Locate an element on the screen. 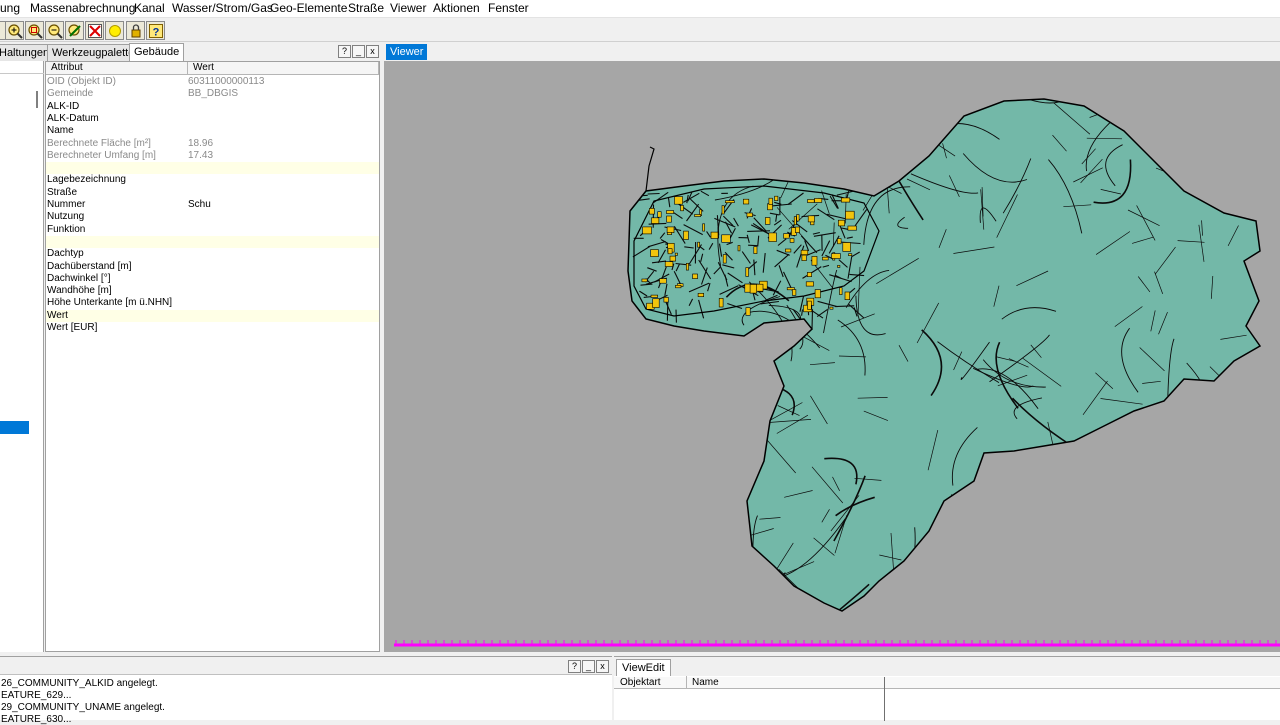 The width and height of the screenshot is (1280, 725). attribute-row: Berechneter Umfang [m] 17.43 is located at coordinates (212, 156).